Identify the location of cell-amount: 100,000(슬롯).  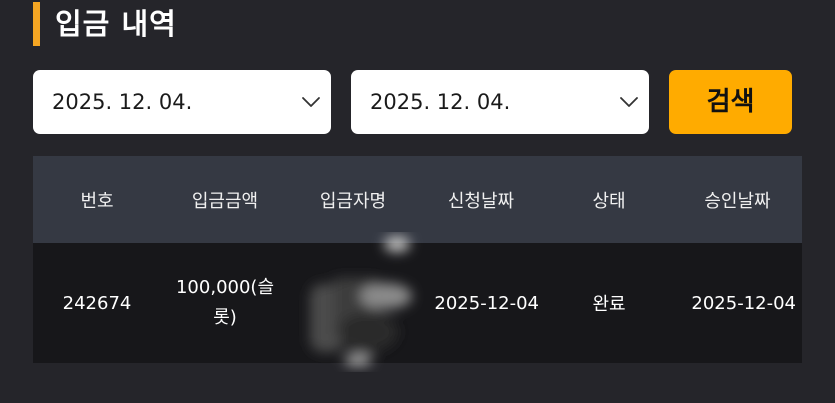
(225, 303).